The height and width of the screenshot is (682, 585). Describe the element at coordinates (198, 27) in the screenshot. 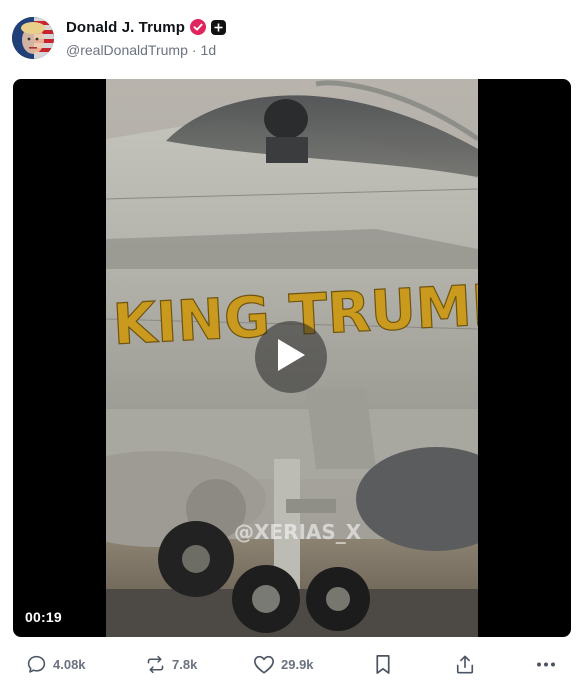

I see `verified-icon` at that location.